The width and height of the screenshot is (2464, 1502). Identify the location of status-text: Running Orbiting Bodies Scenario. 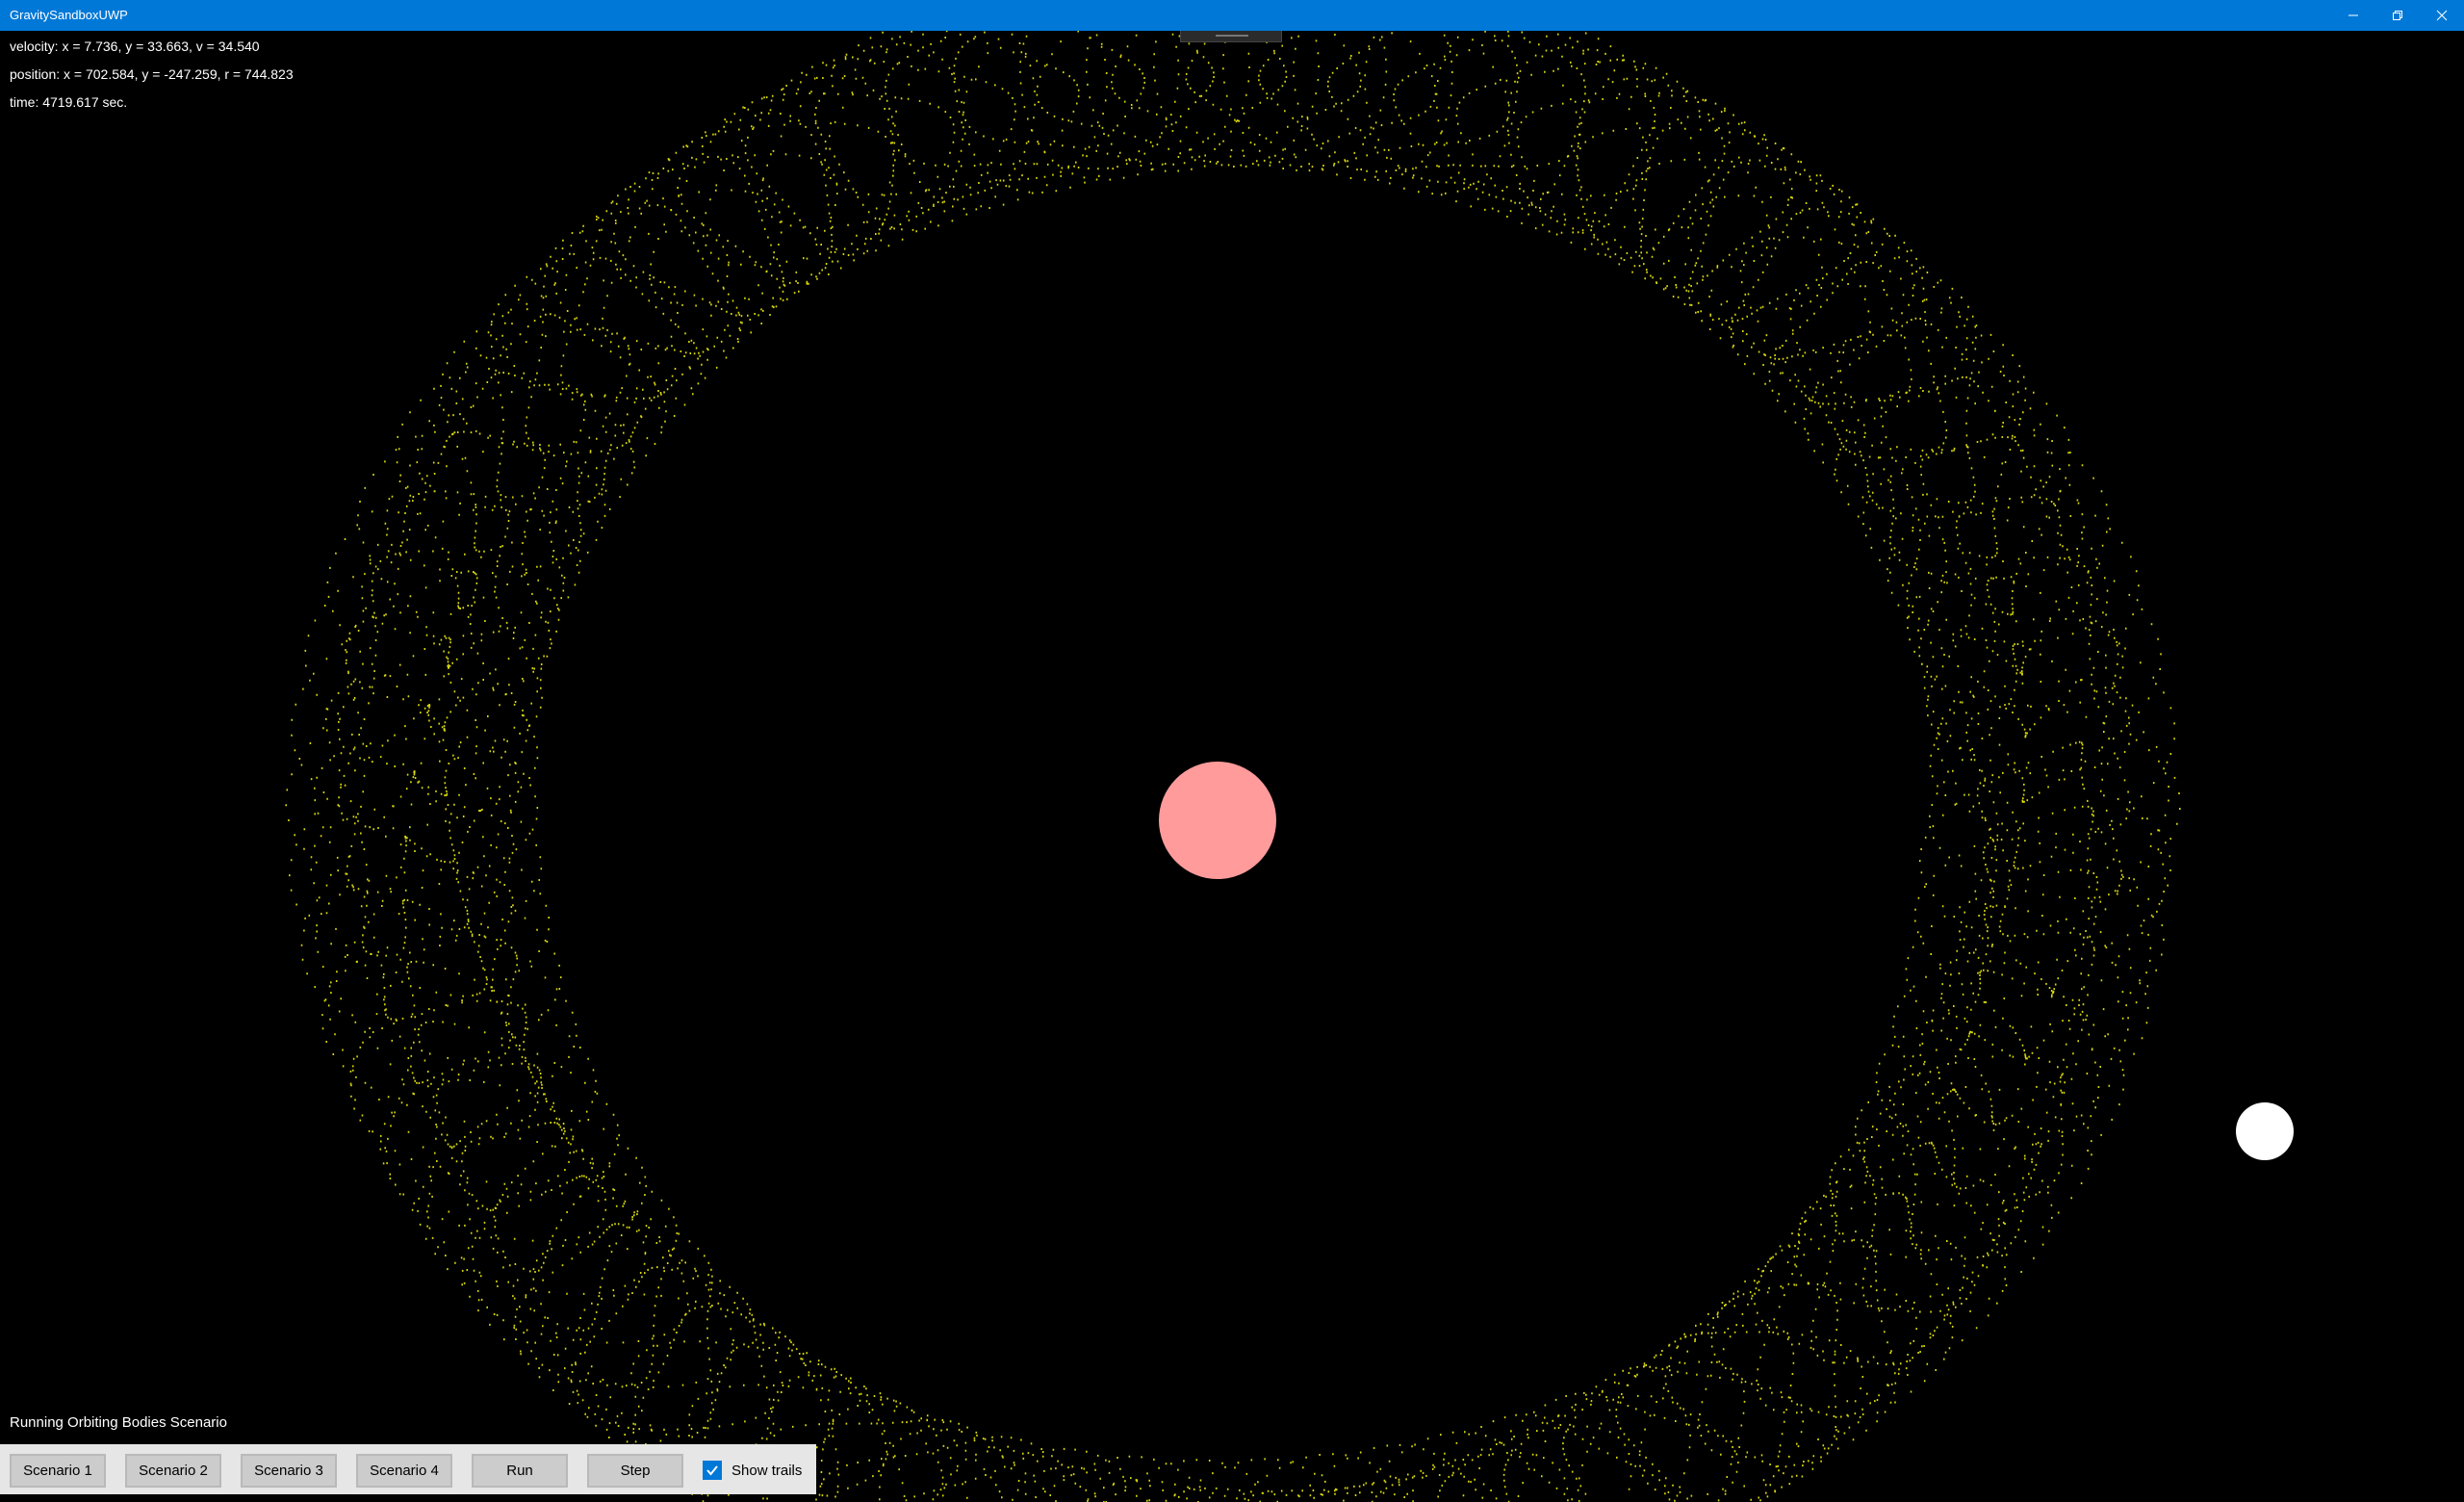
(118, 1422).